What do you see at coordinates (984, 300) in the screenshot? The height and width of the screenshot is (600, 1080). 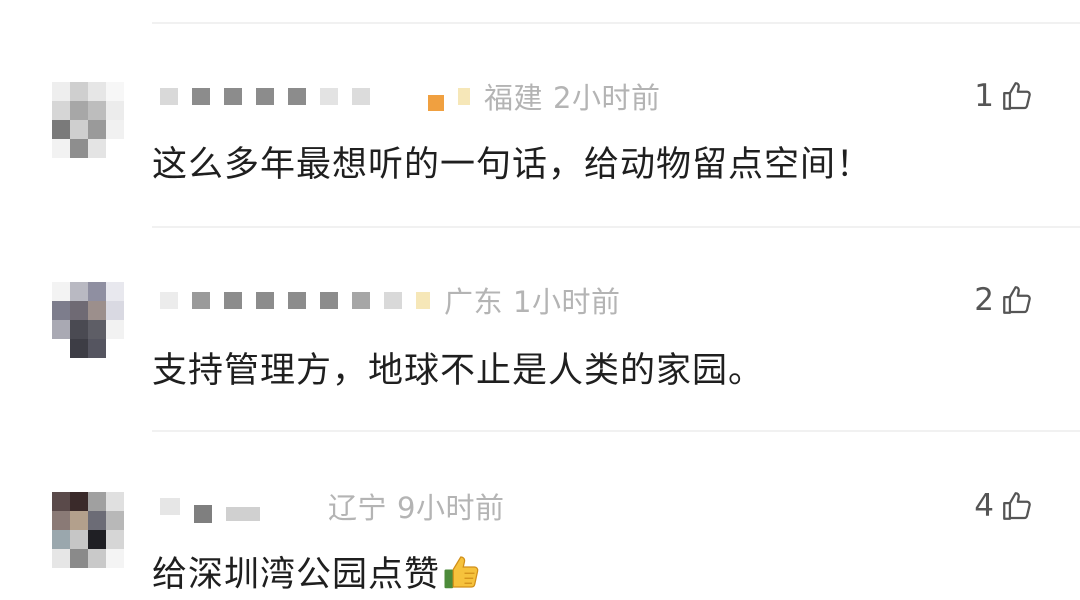 I see `like-count: 2` at bounding box center [984, 300].